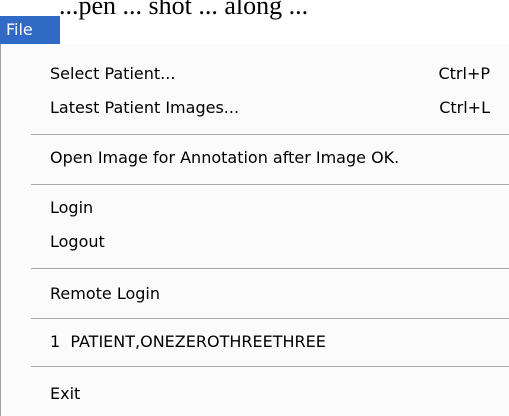 This screenshot has width=509, height=416. I want to click on menu-item-label: Remote Login, so click(105, 293).